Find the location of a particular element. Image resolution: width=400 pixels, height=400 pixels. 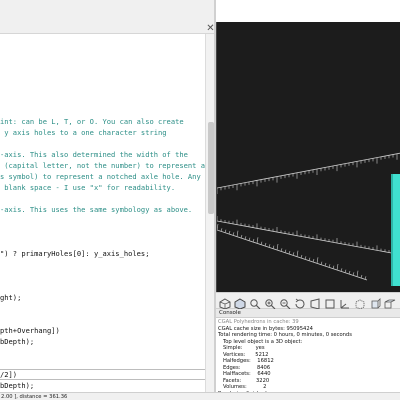

code-line: blank space - I use "x" for readability. is located at coordinates (102, 187).